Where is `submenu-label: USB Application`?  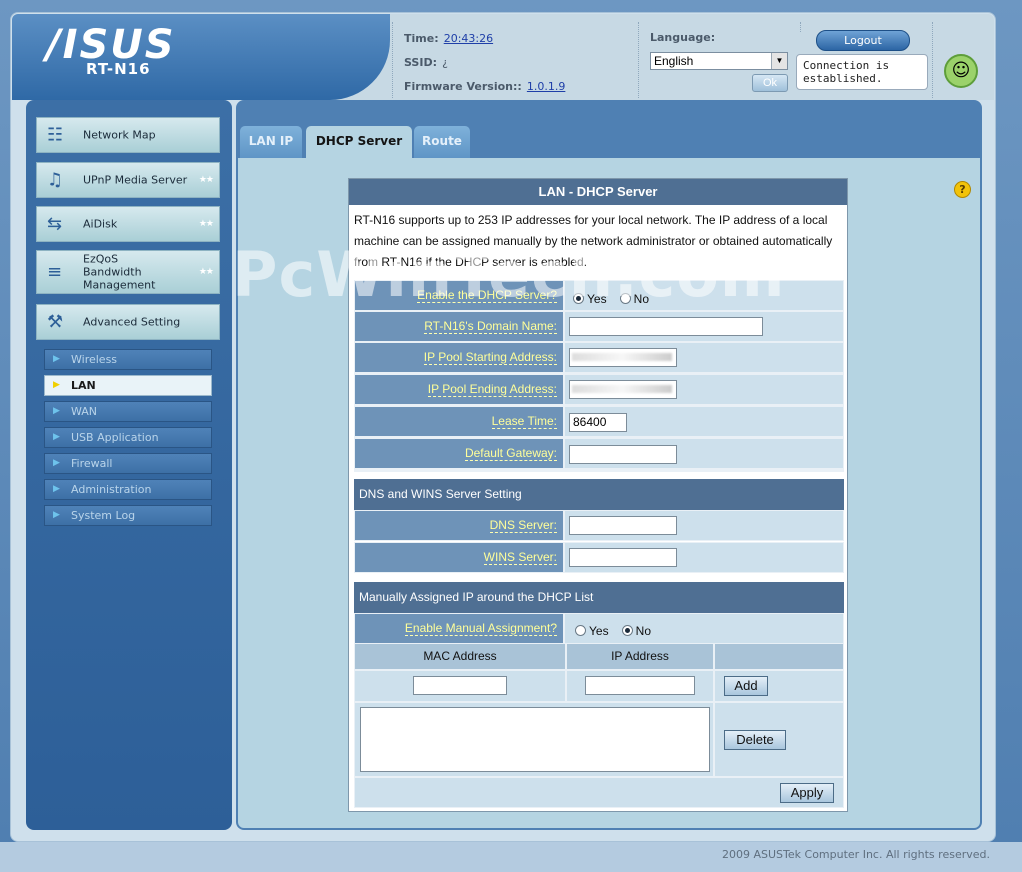 submenu-label: USB Application is located at coordinates (115, 437).